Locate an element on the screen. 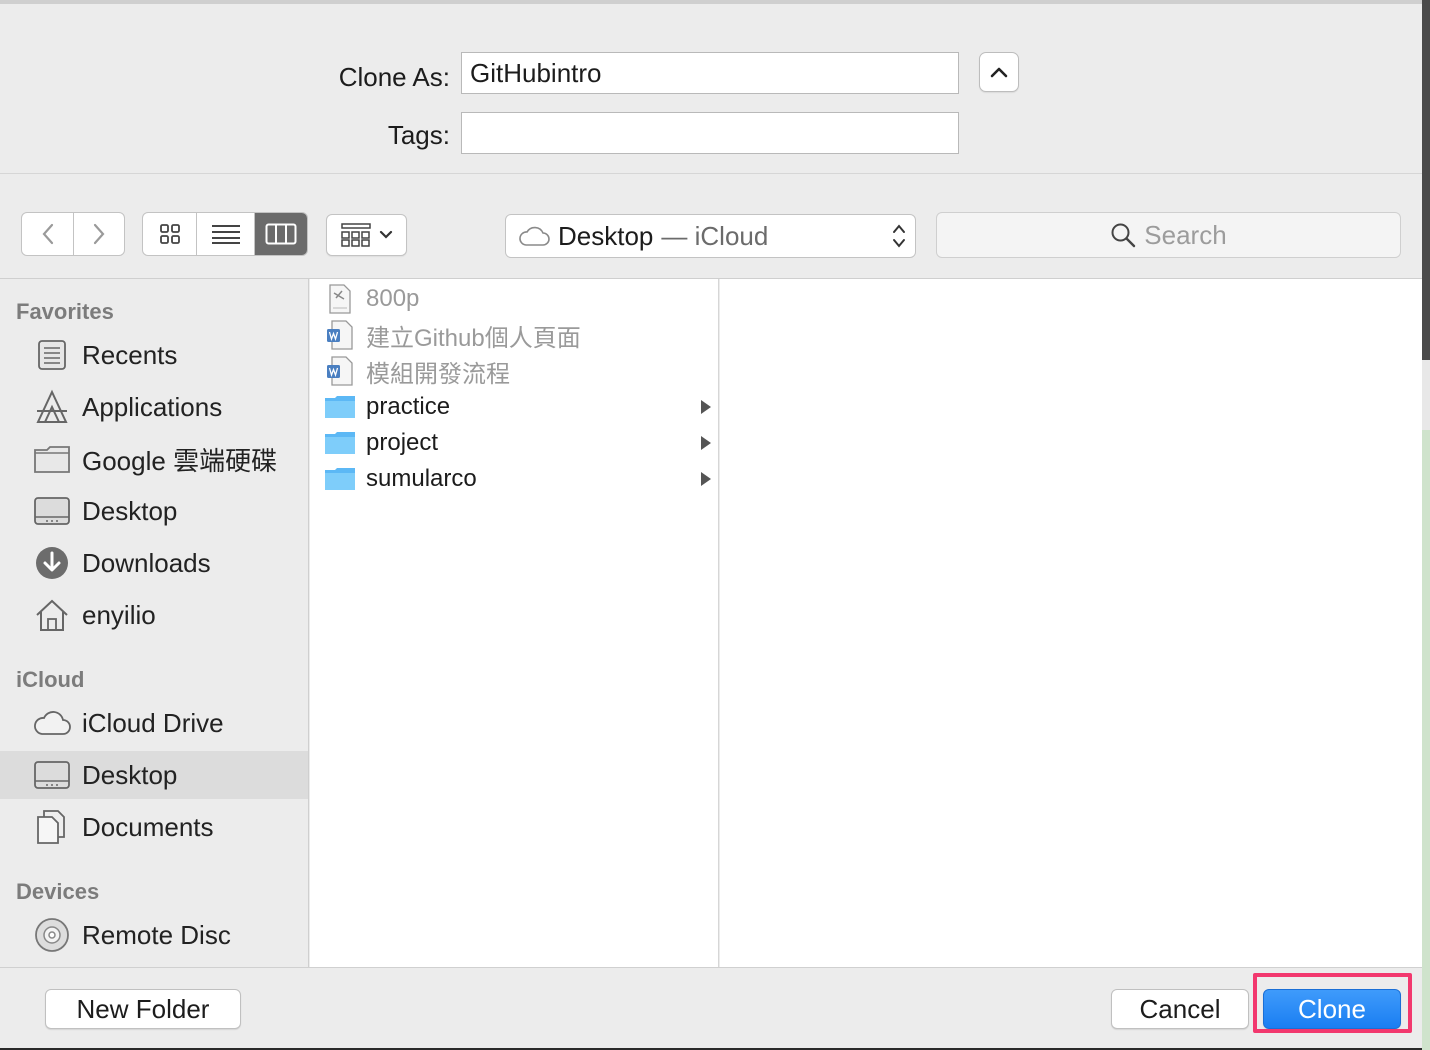  chevron-down-icon is located at coordinates (385, 234).